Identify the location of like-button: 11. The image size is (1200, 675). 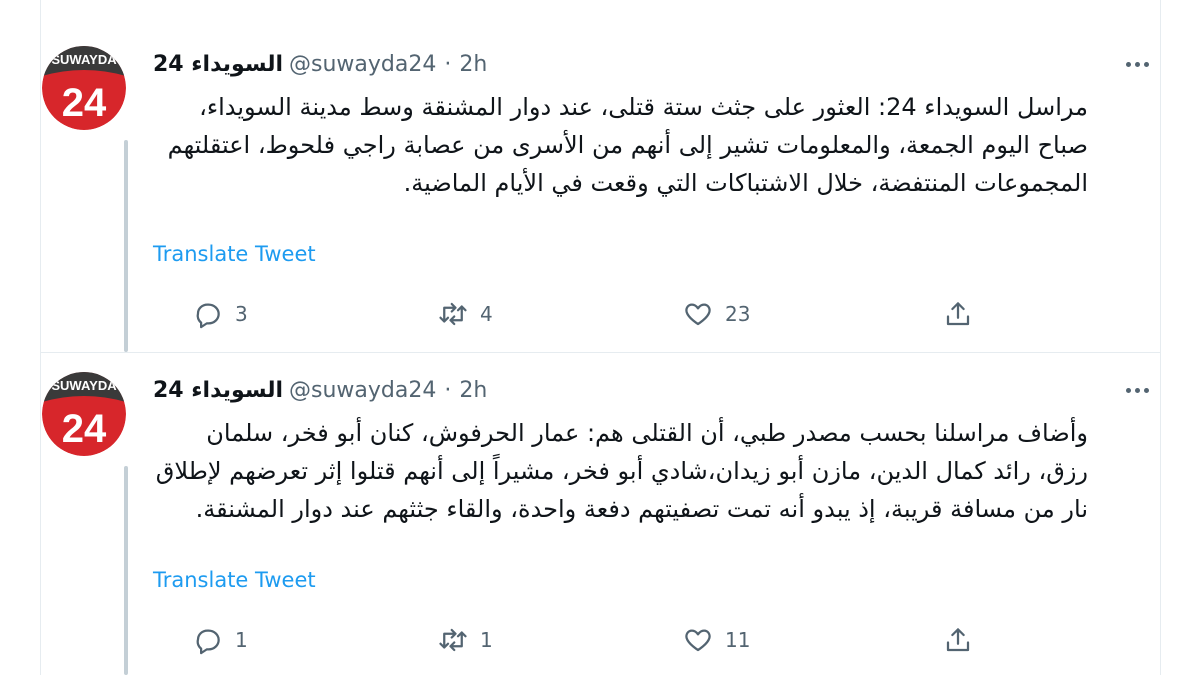
(716, 640).